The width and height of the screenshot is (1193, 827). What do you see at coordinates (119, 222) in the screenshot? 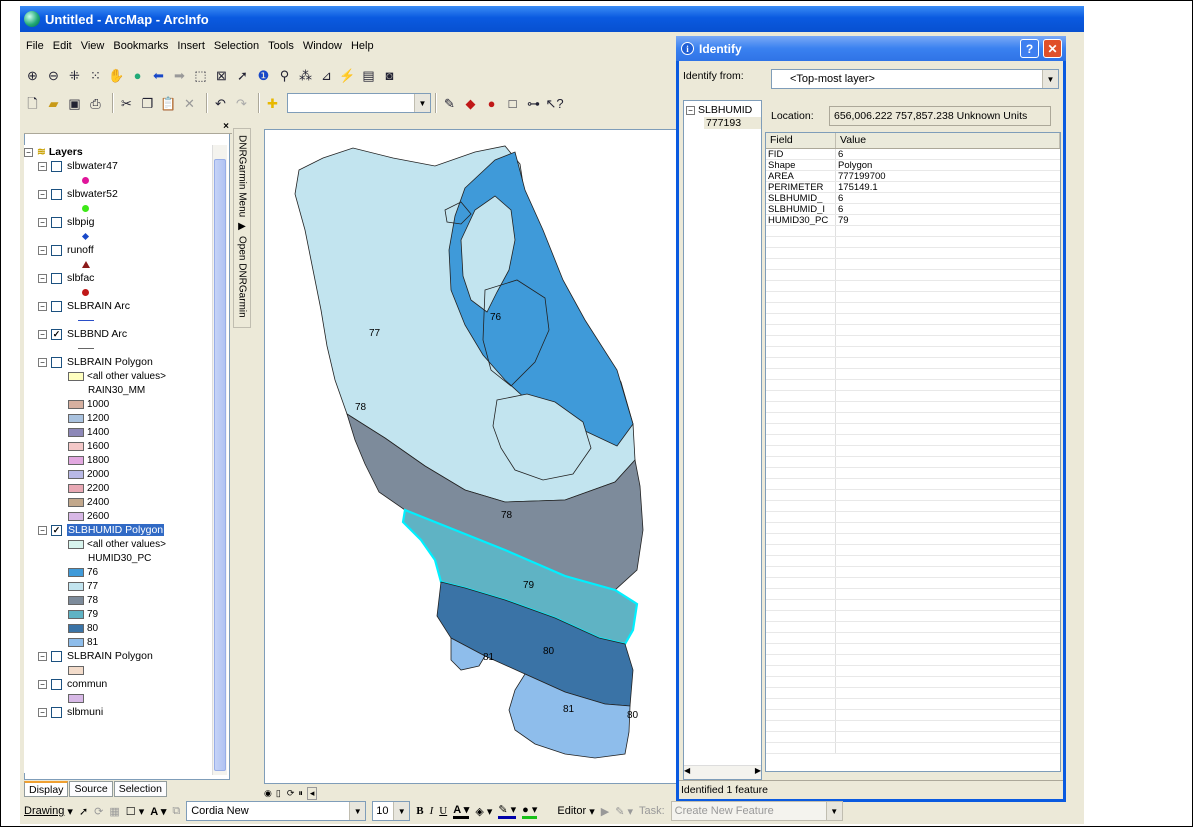
I see `toc-layer-row: − slbpig` at bounding box center [119, 222].